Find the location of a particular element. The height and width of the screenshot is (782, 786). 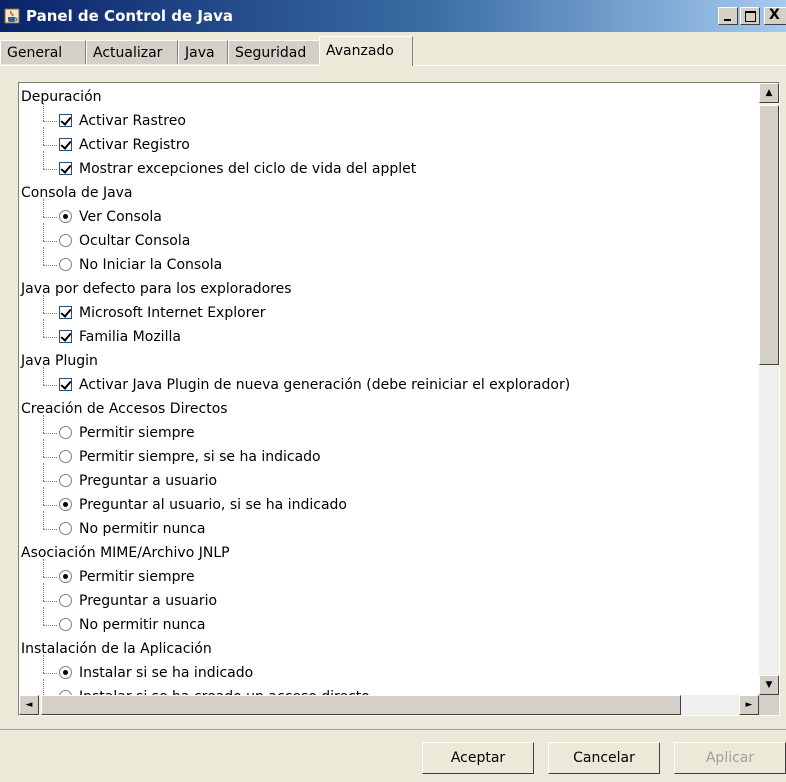

java-cup-icon is located at coordinates (12, 16).